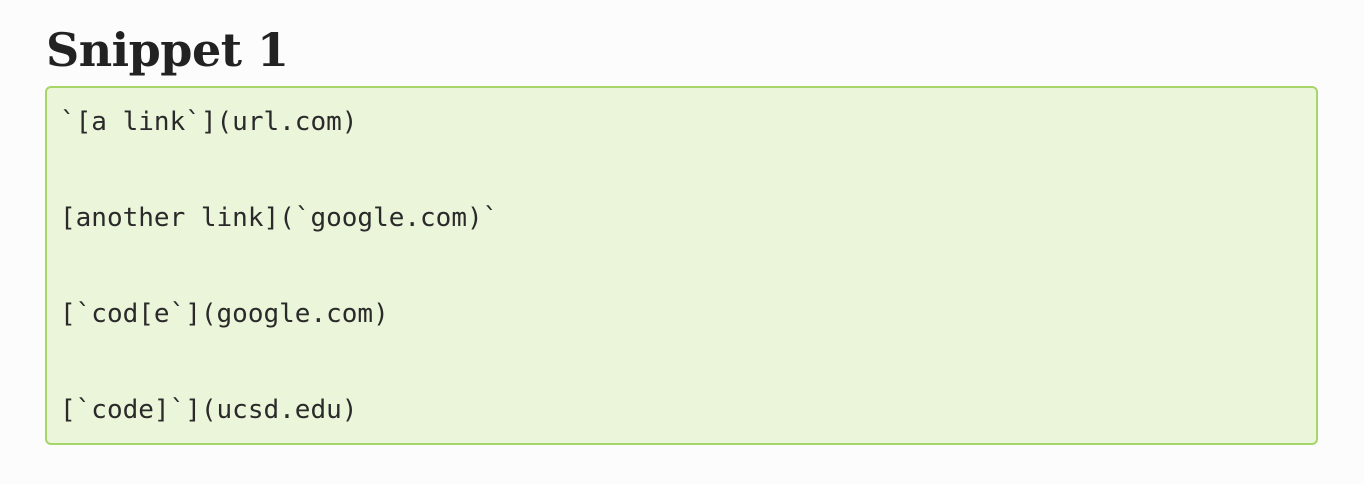 This screenshot has width=1364, height=484. What do you see at coordinates (167, 50) in the screenshot?
I see `snippet-title: Snippet 1` at bounding box center [167, 50].